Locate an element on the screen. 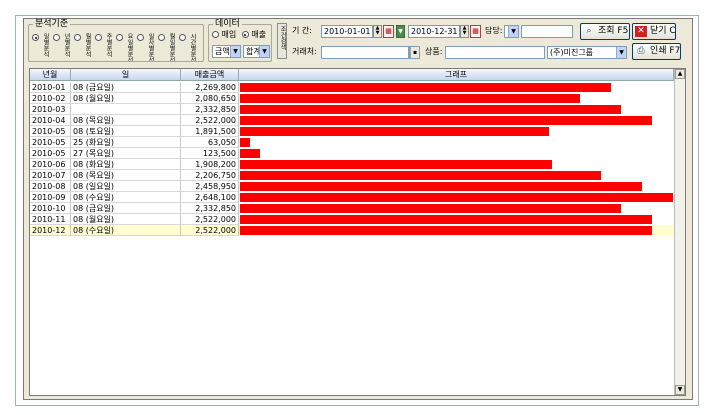 The image size is (710, 415). client-search-button: ▪ is located at coordinates (414, 52).